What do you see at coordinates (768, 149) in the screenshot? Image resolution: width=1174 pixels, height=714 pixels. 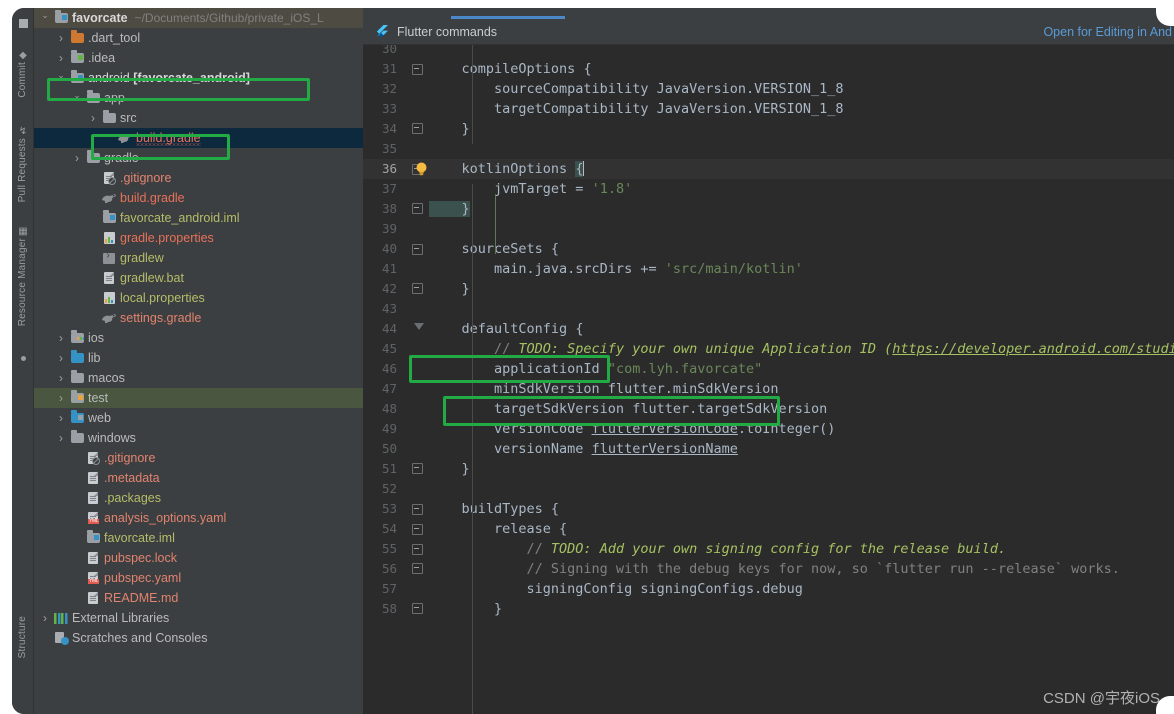 I see `code-line: 35` at bounding box center [768, 149].